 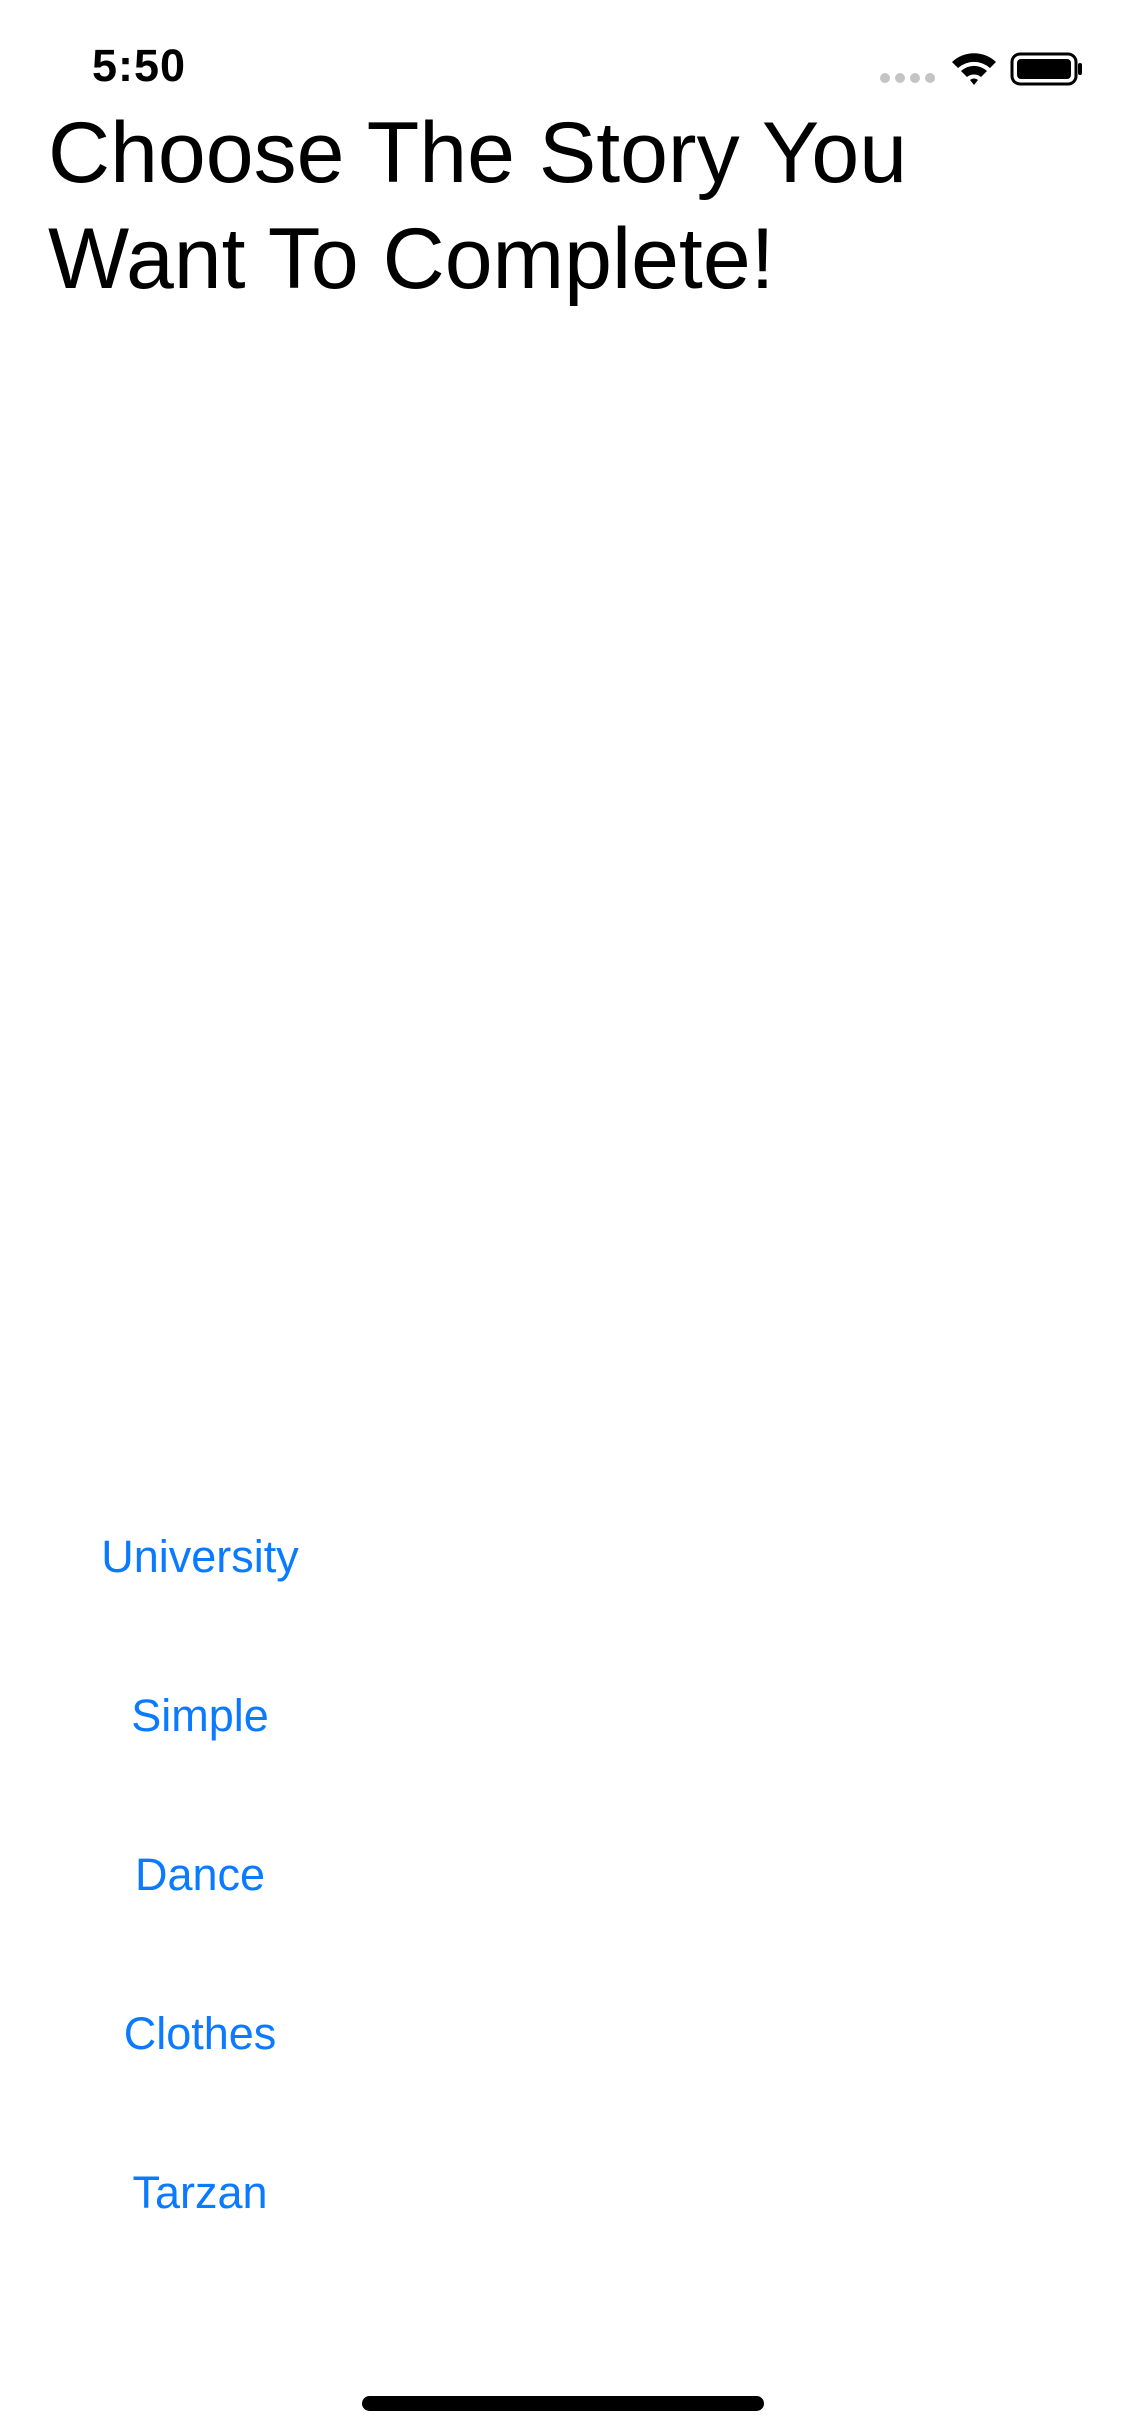 I want to click on page-title: Choose The Story You Want To Complete!, so click(x=478, y=206).